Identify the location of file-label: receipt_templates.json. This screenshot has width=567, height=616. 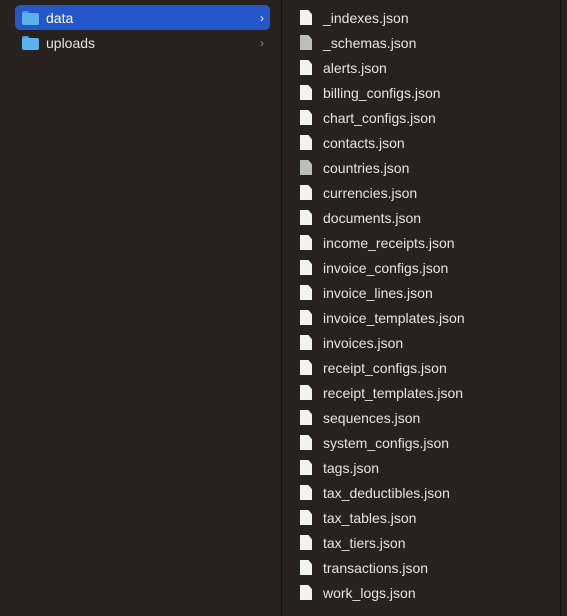
(393, 392).